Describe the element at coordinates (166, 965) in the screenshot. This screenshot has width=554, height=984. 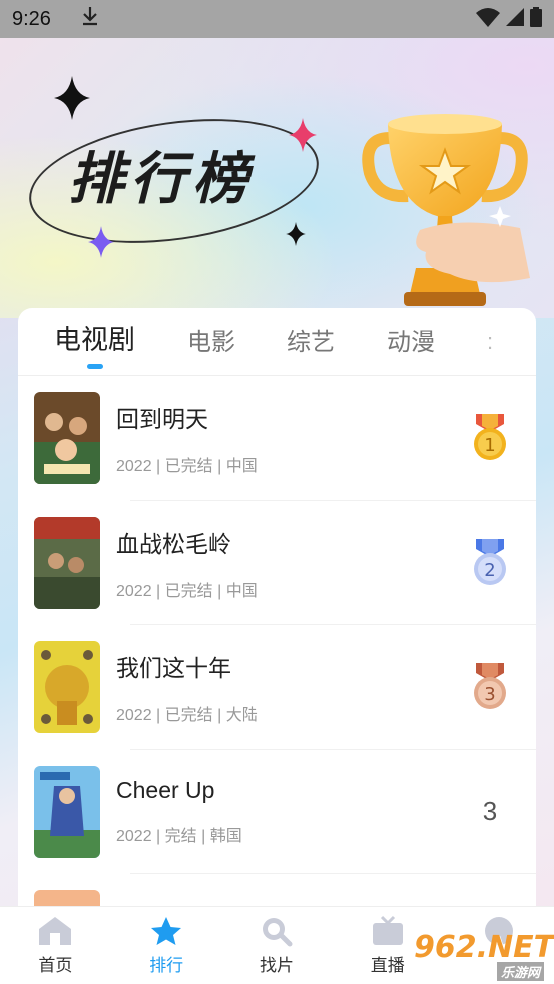
I see `nav-ranking-label: 排行` at that location.